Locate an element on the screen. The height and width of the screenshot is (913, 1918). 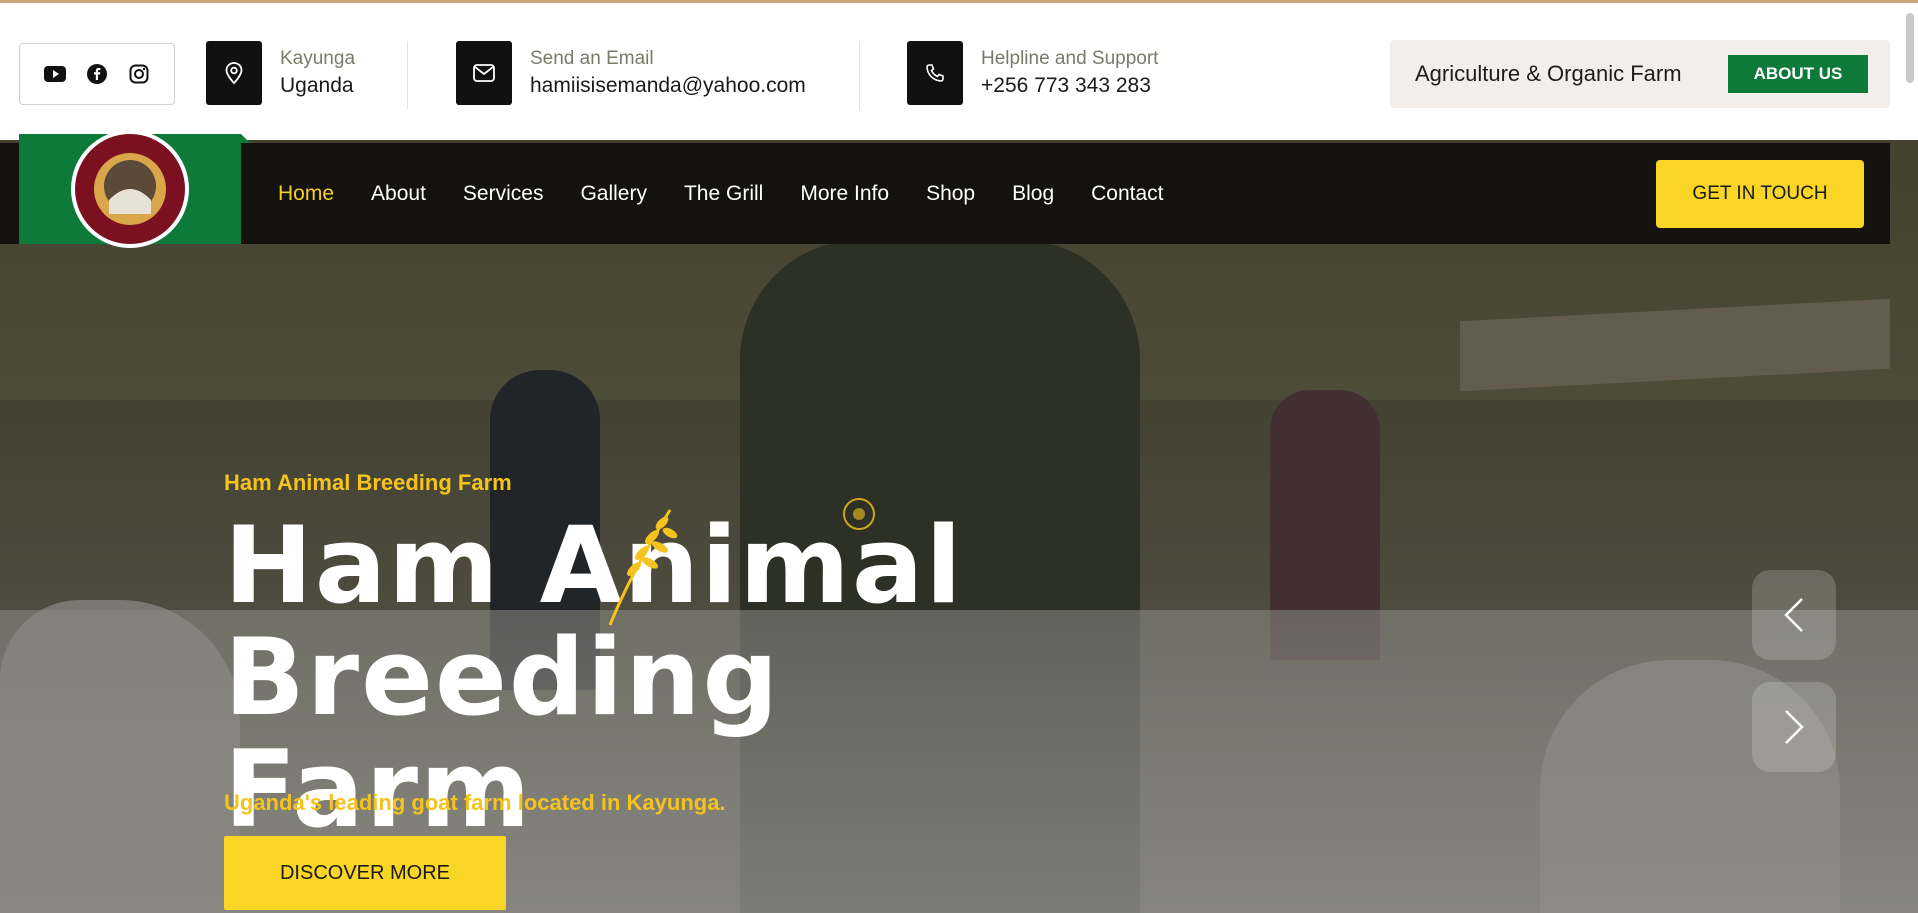
email-link: hamiisisemanda@yahoo.com is located at coordinates (668, 86).